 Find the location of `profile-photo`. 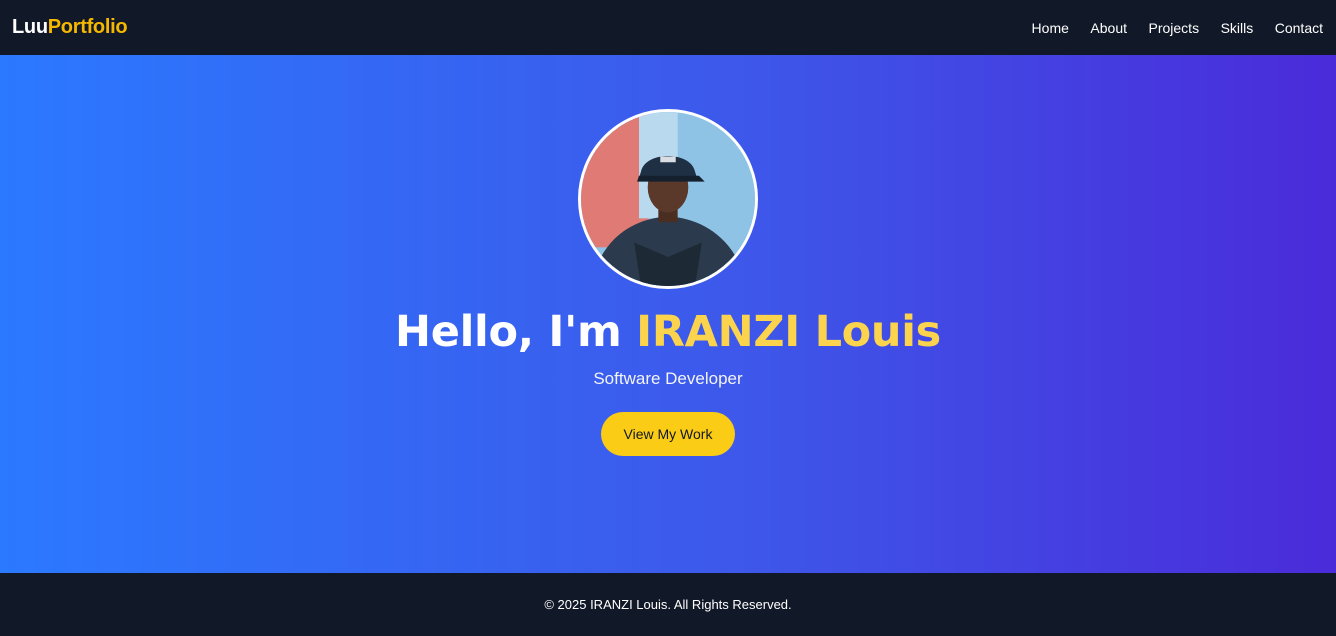

profile-photo is located at coordinates (668, 199).